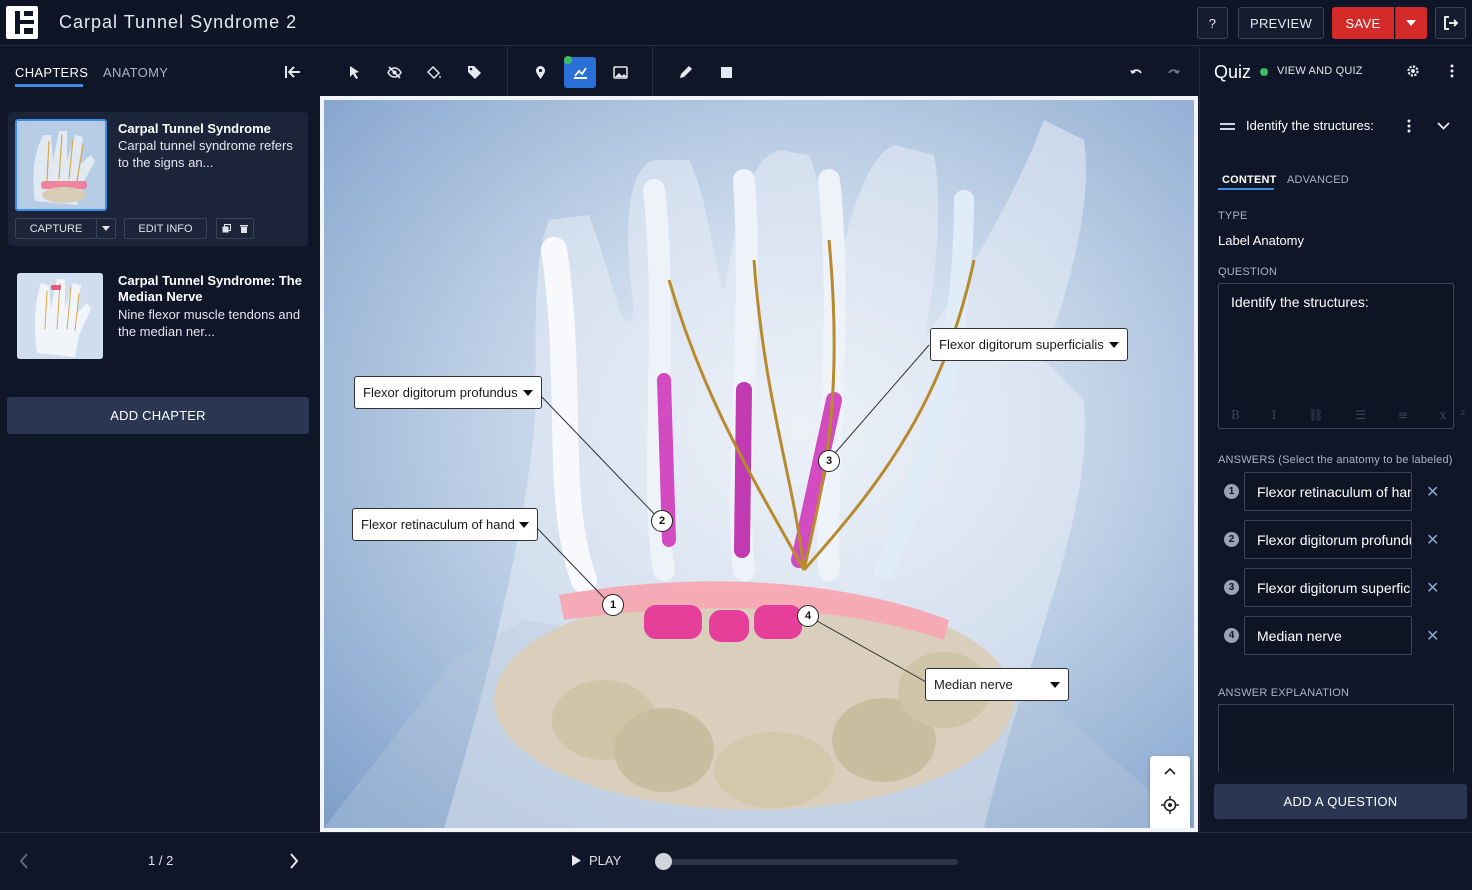 Image resolution: width=1472 pixels, height=890 pixels. I want to click on exit-icon, so click(1450, 23).